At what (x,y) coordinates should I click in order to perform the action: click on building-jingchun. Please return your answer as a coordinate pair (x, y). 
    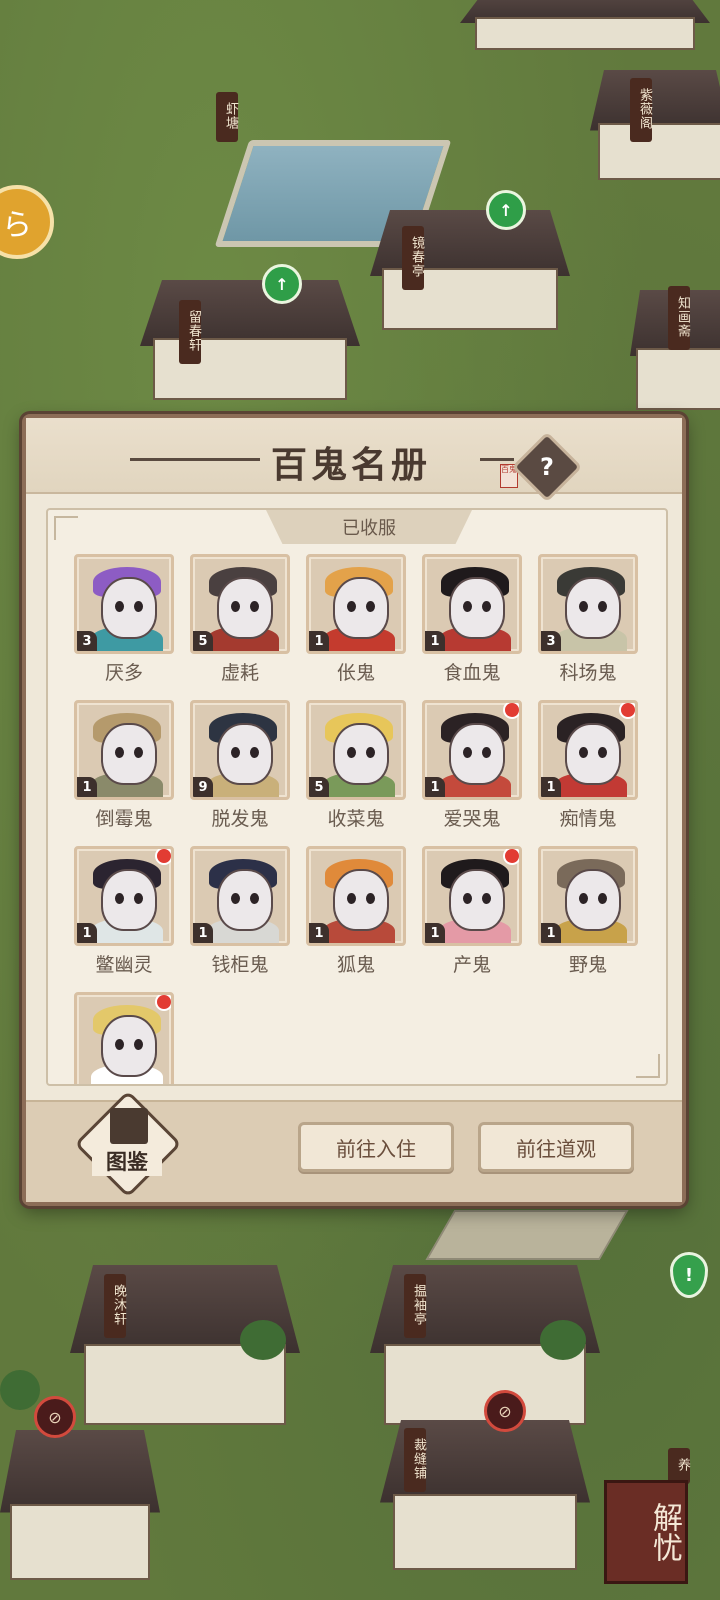
    Looking at the image, I should click on (470, 270).